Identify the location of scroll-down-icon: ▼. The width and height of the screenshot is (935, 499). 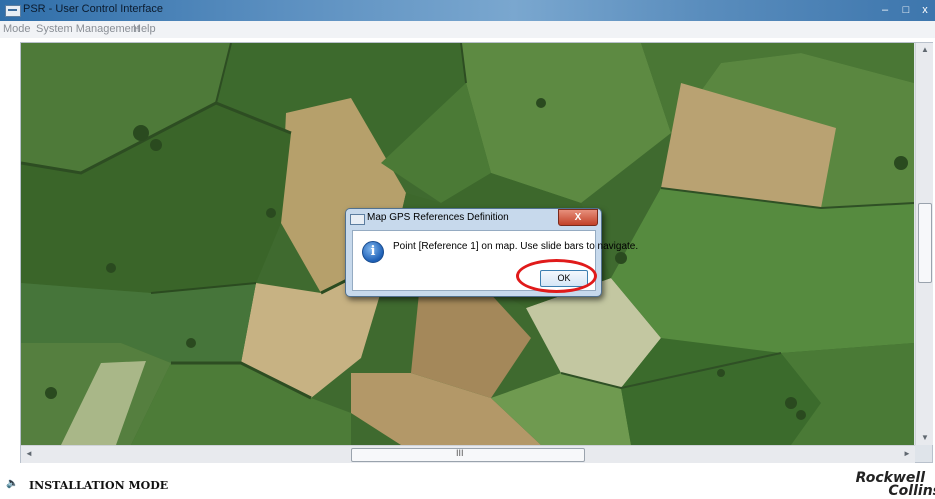
(925, 437).